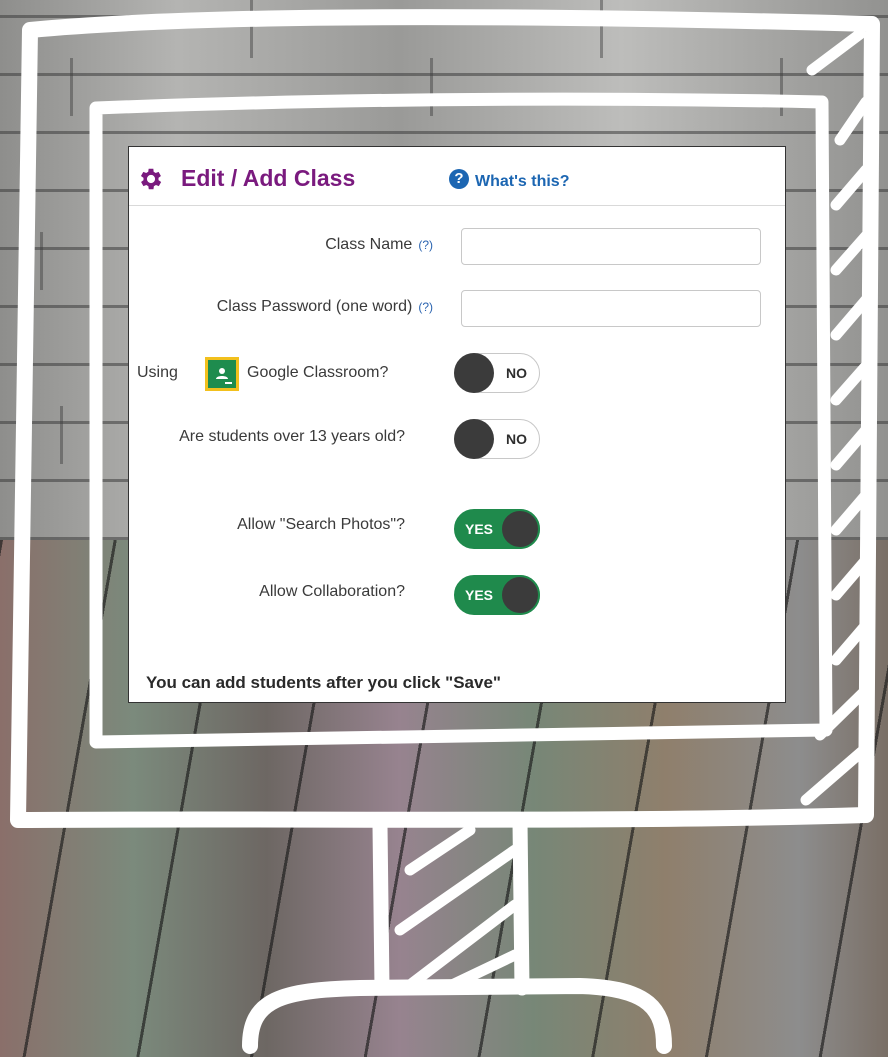 This screenshot has width=888, height=1057. Describe the element at coordinates (268, 178) in the screenshot. I see `page-title: Edit / Add Class` at that location.